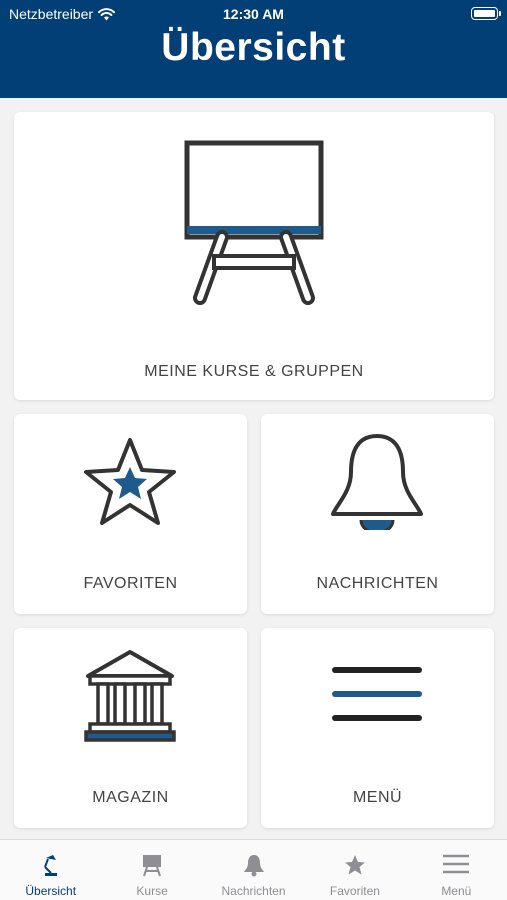  What do you see at coordinates (130, 797) in the screenshot?
I see `tile-label: MAGAZIN` at bounding box center [130, 797].